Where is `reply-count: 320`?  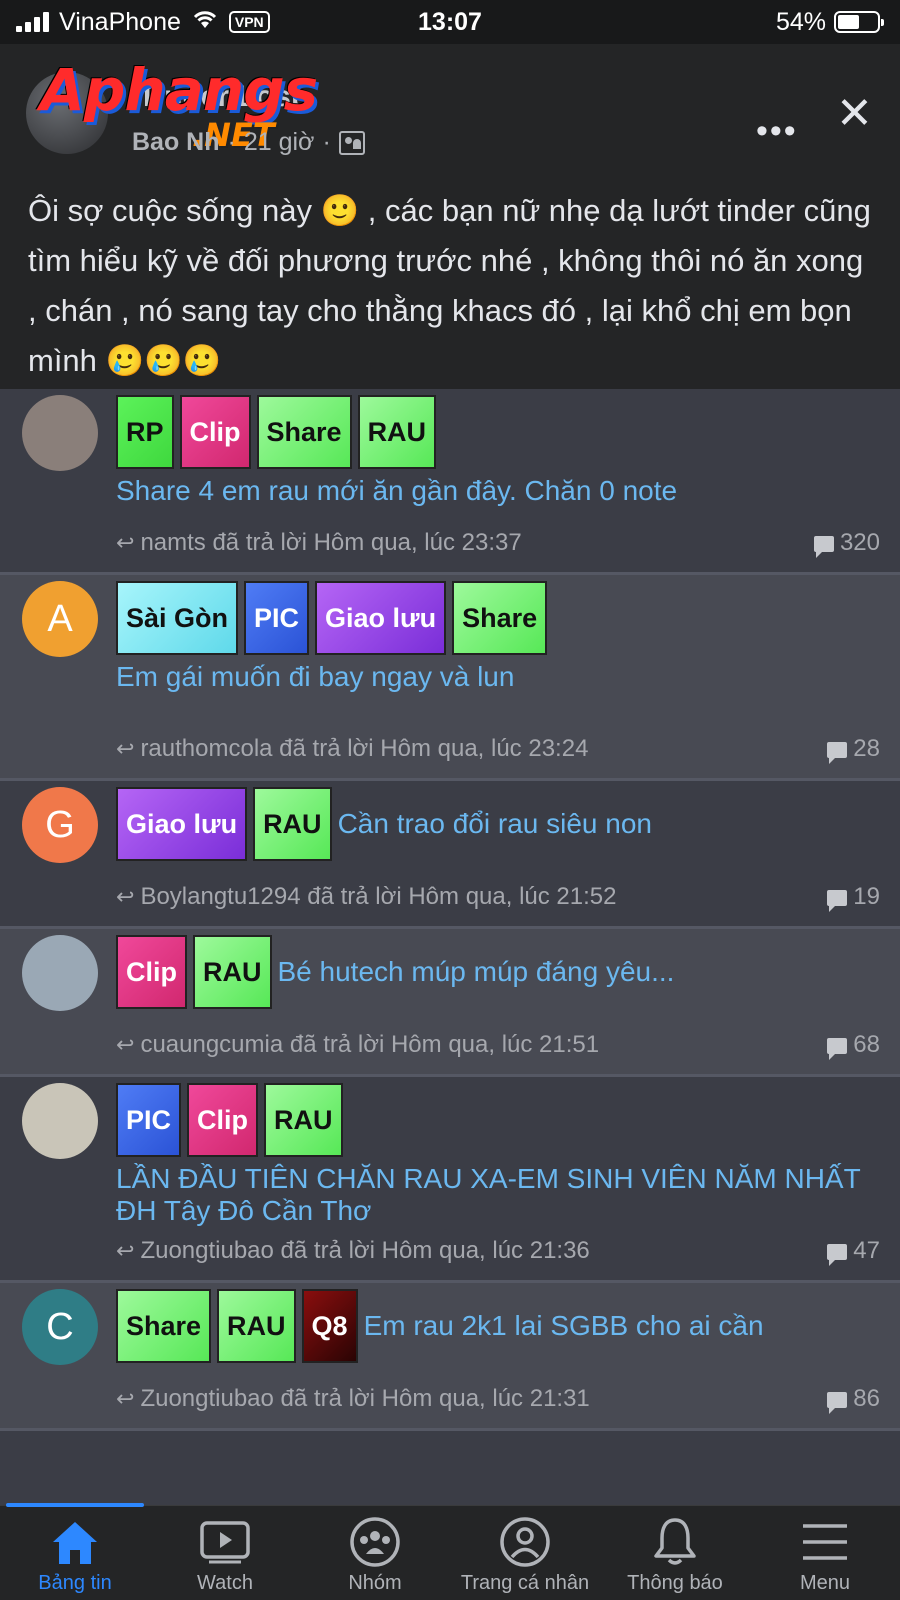 reply-count: 320 is located at coordinates (846, 543).